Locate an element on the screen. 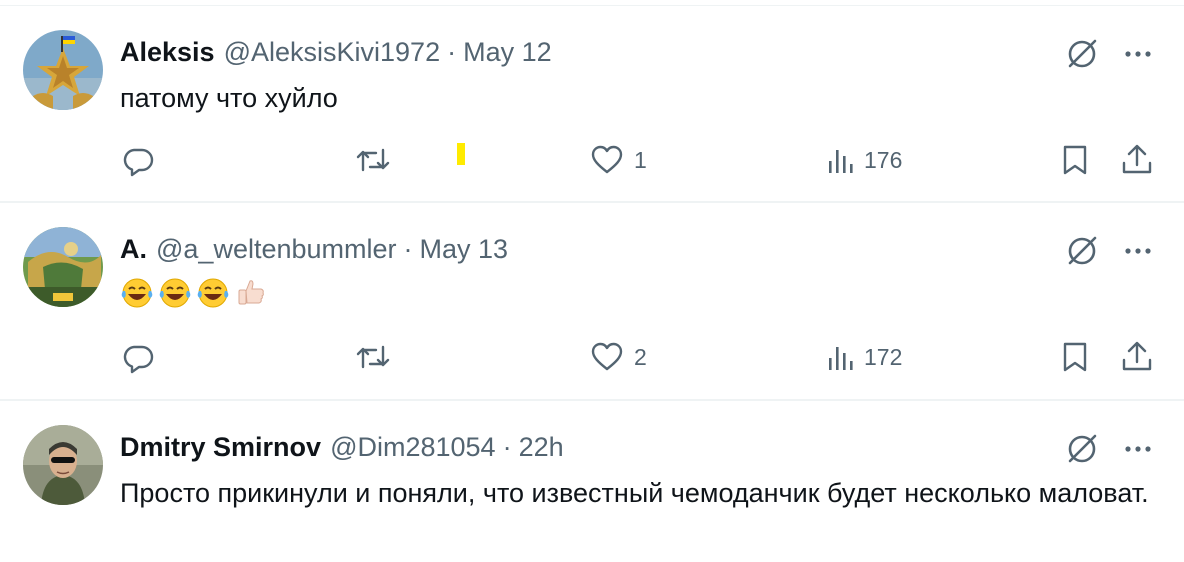 The image size is (1184, 562). view-count: 172 is located at coordinates (883, 356).